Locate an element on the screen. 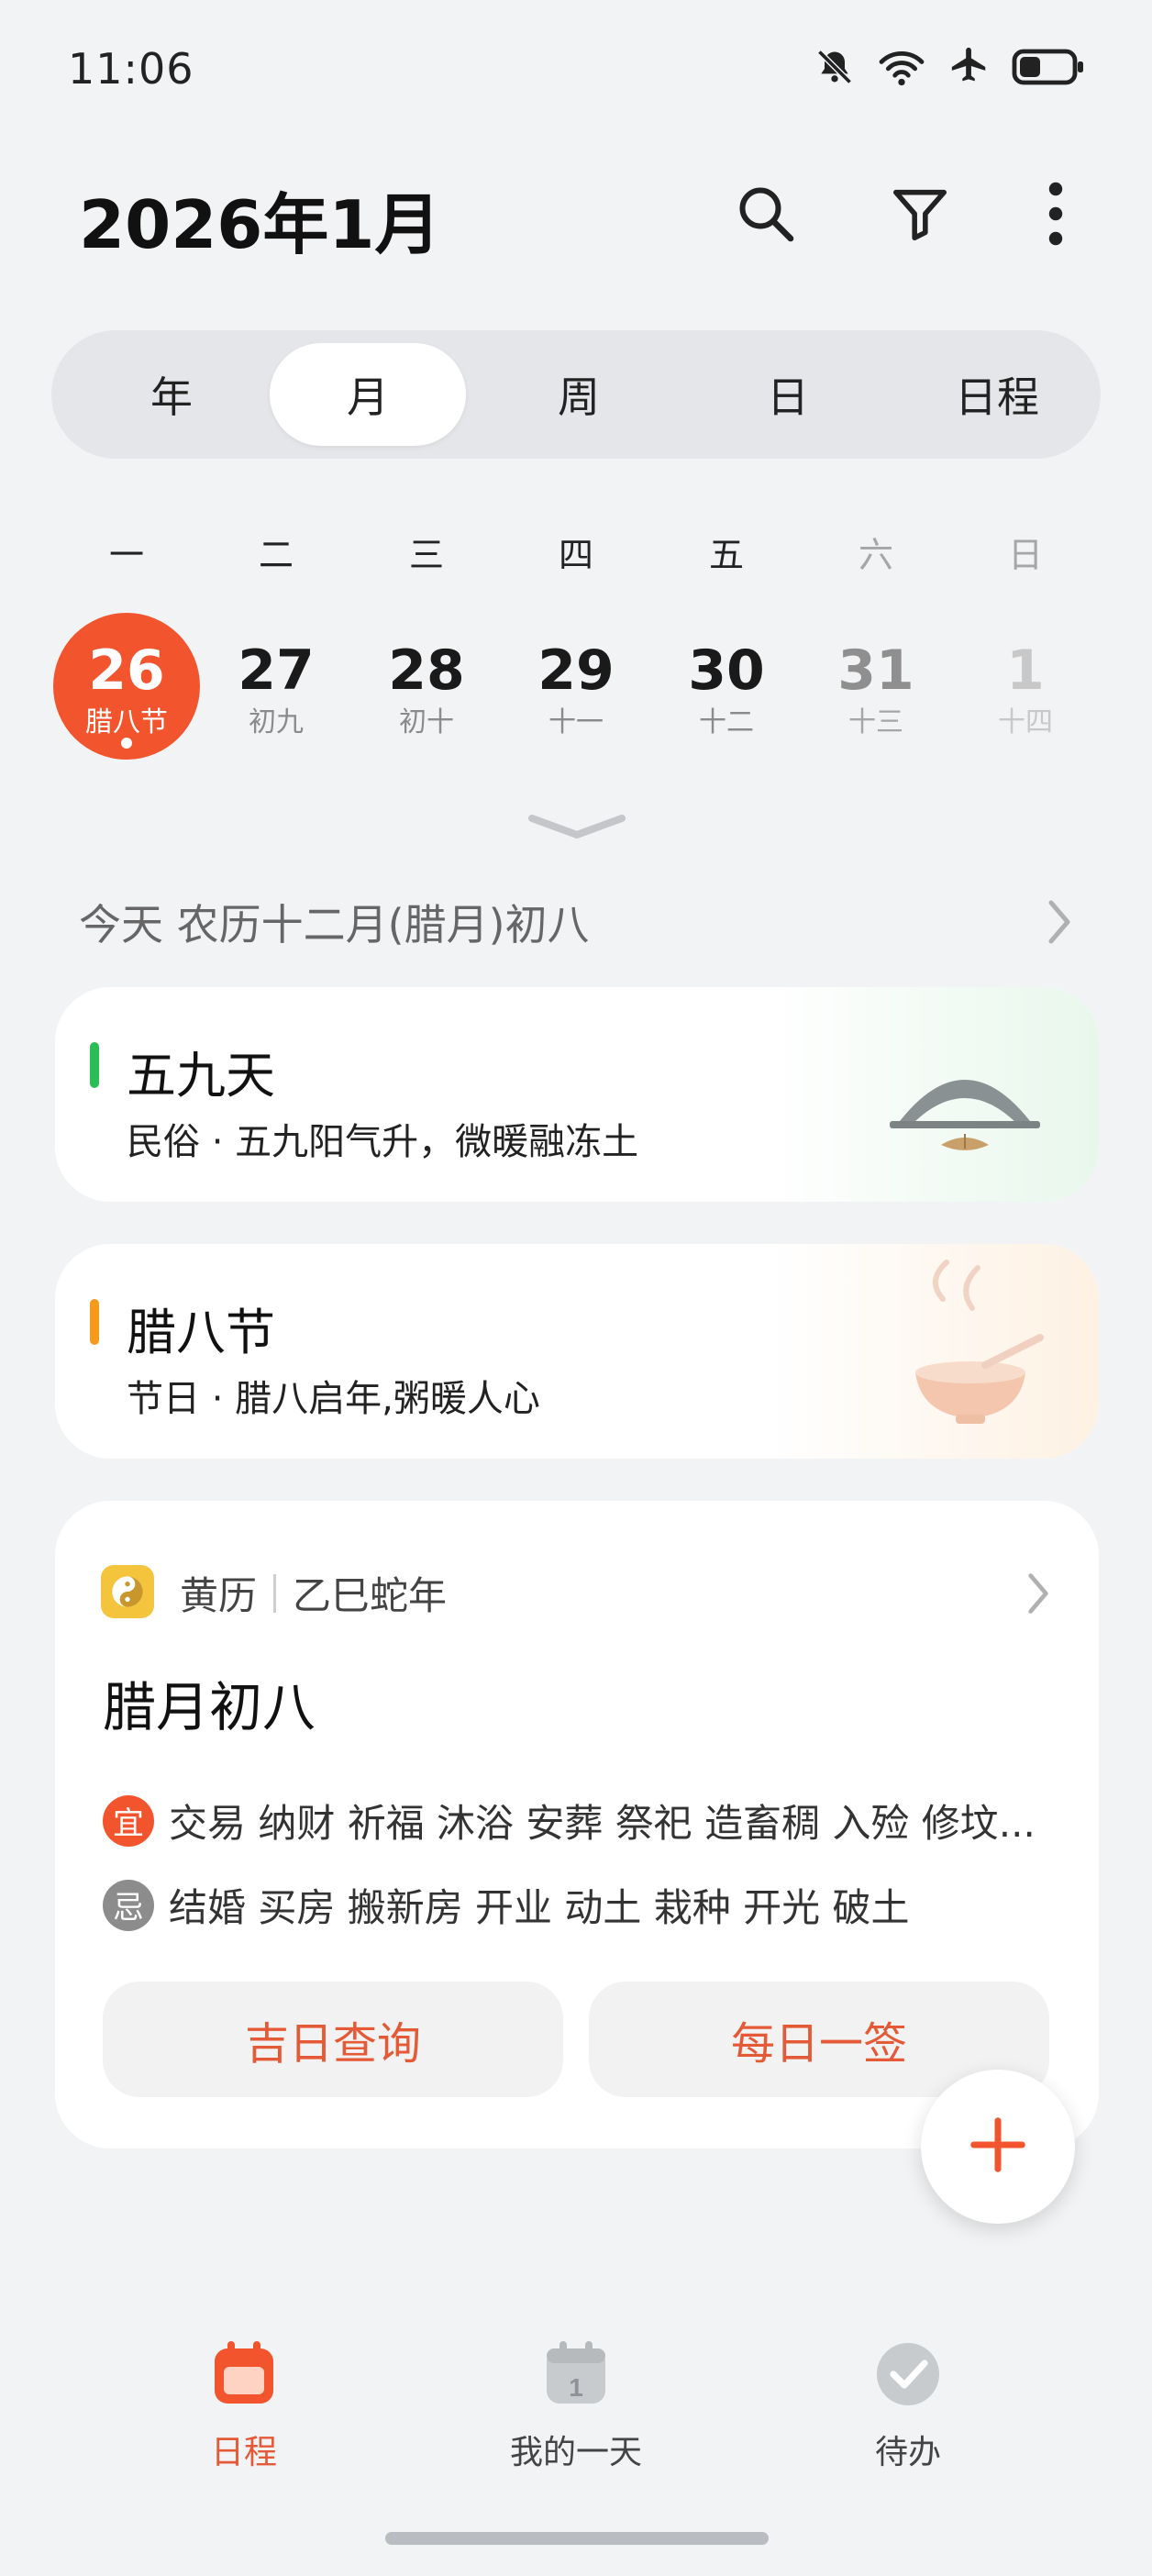  festival-title: 五九天 is located at coordinates (201, 1076).